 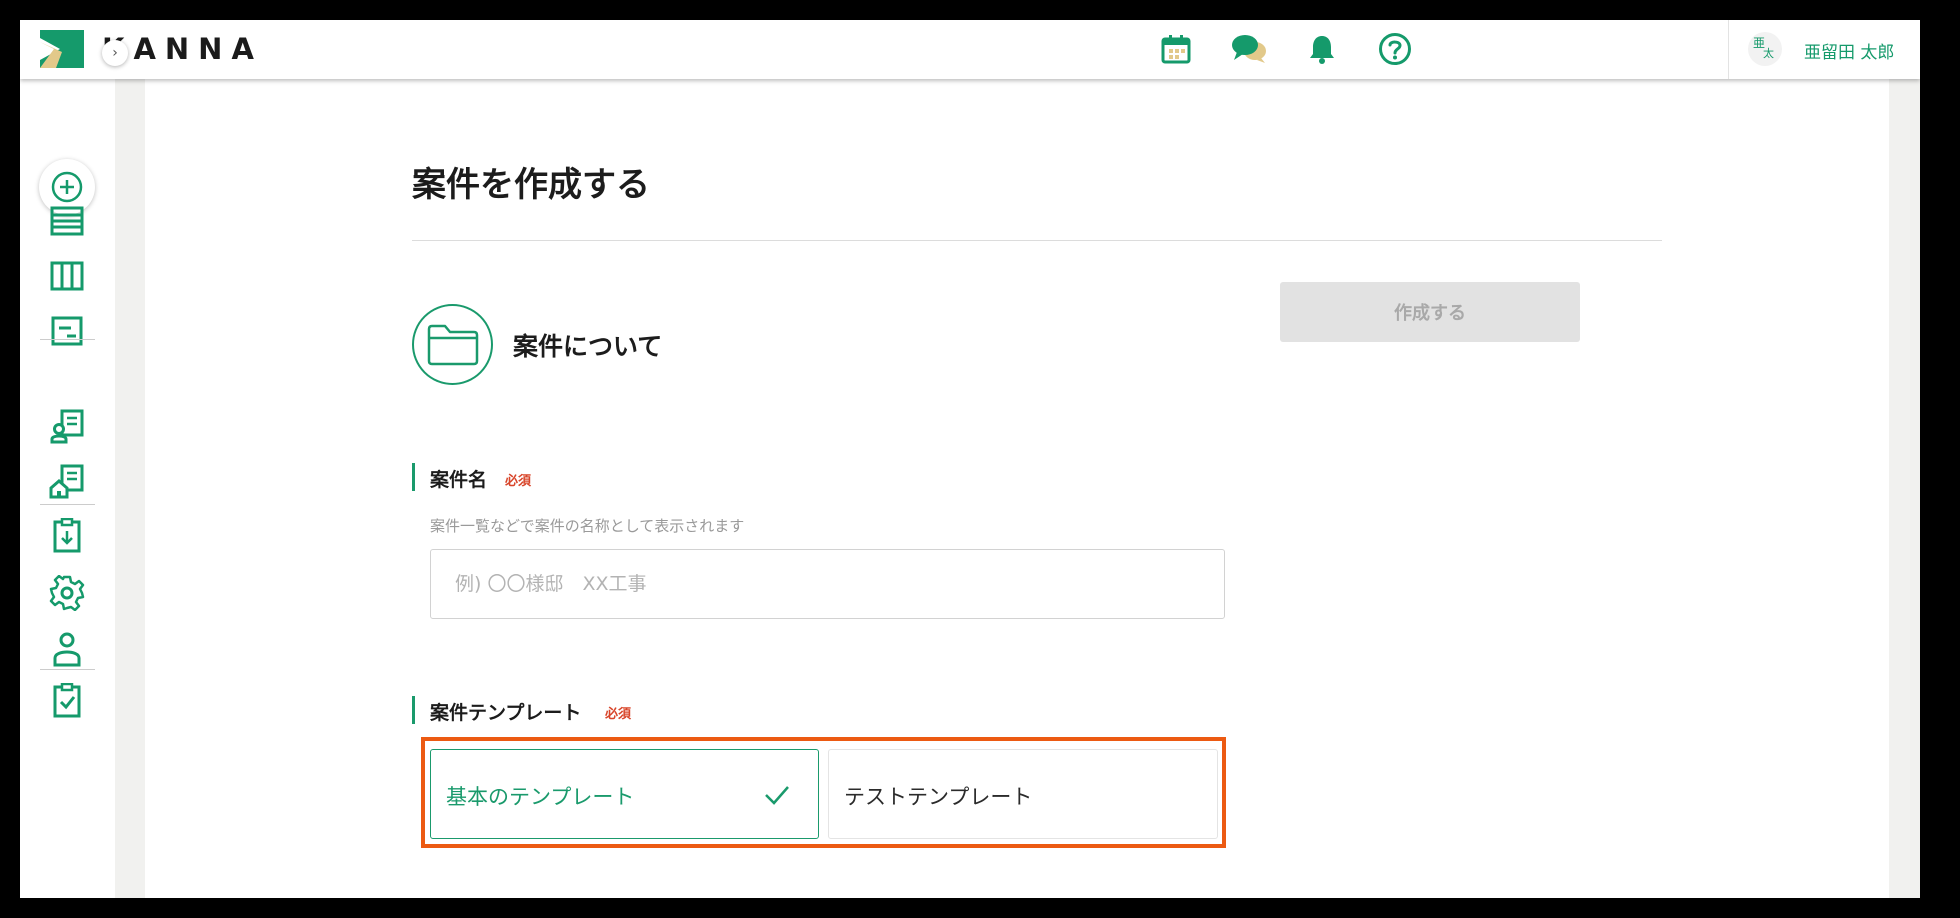 What do you see at coordinates (1176, 49) in the screenshot?
I see `calendar-icon` at bounding box center [1176, 49].